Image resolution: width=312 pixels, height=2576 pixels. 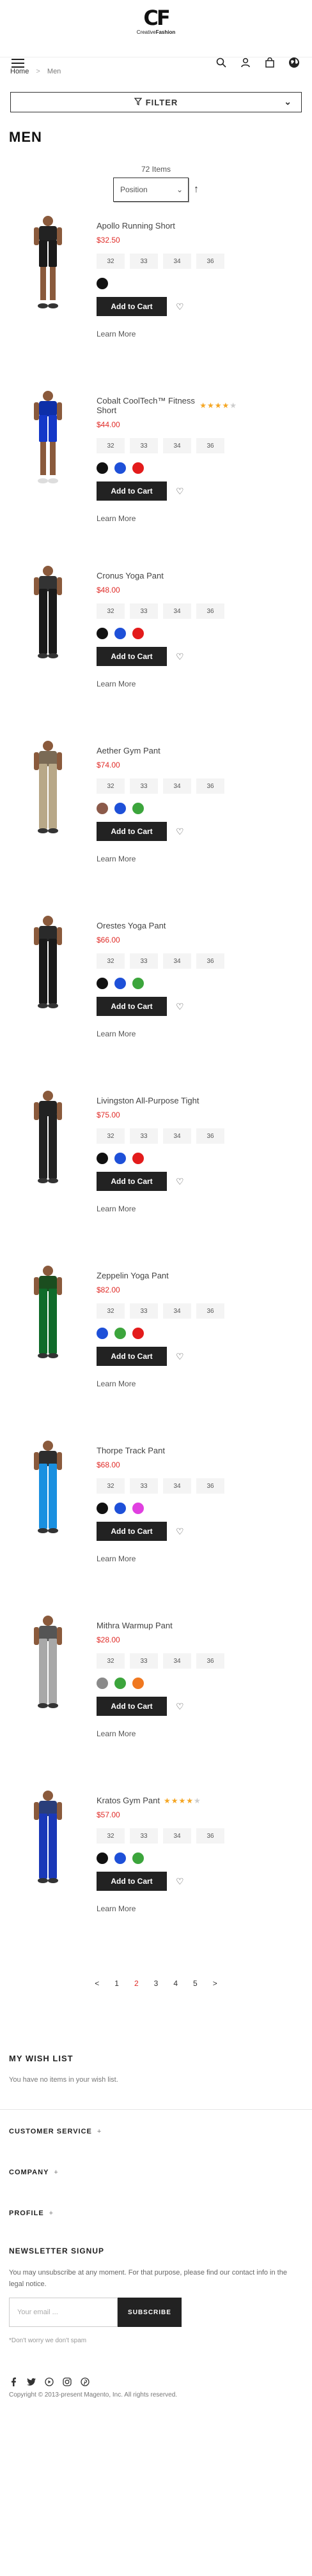 I want to click on instagram-icon, so click(x=67, y=2381).